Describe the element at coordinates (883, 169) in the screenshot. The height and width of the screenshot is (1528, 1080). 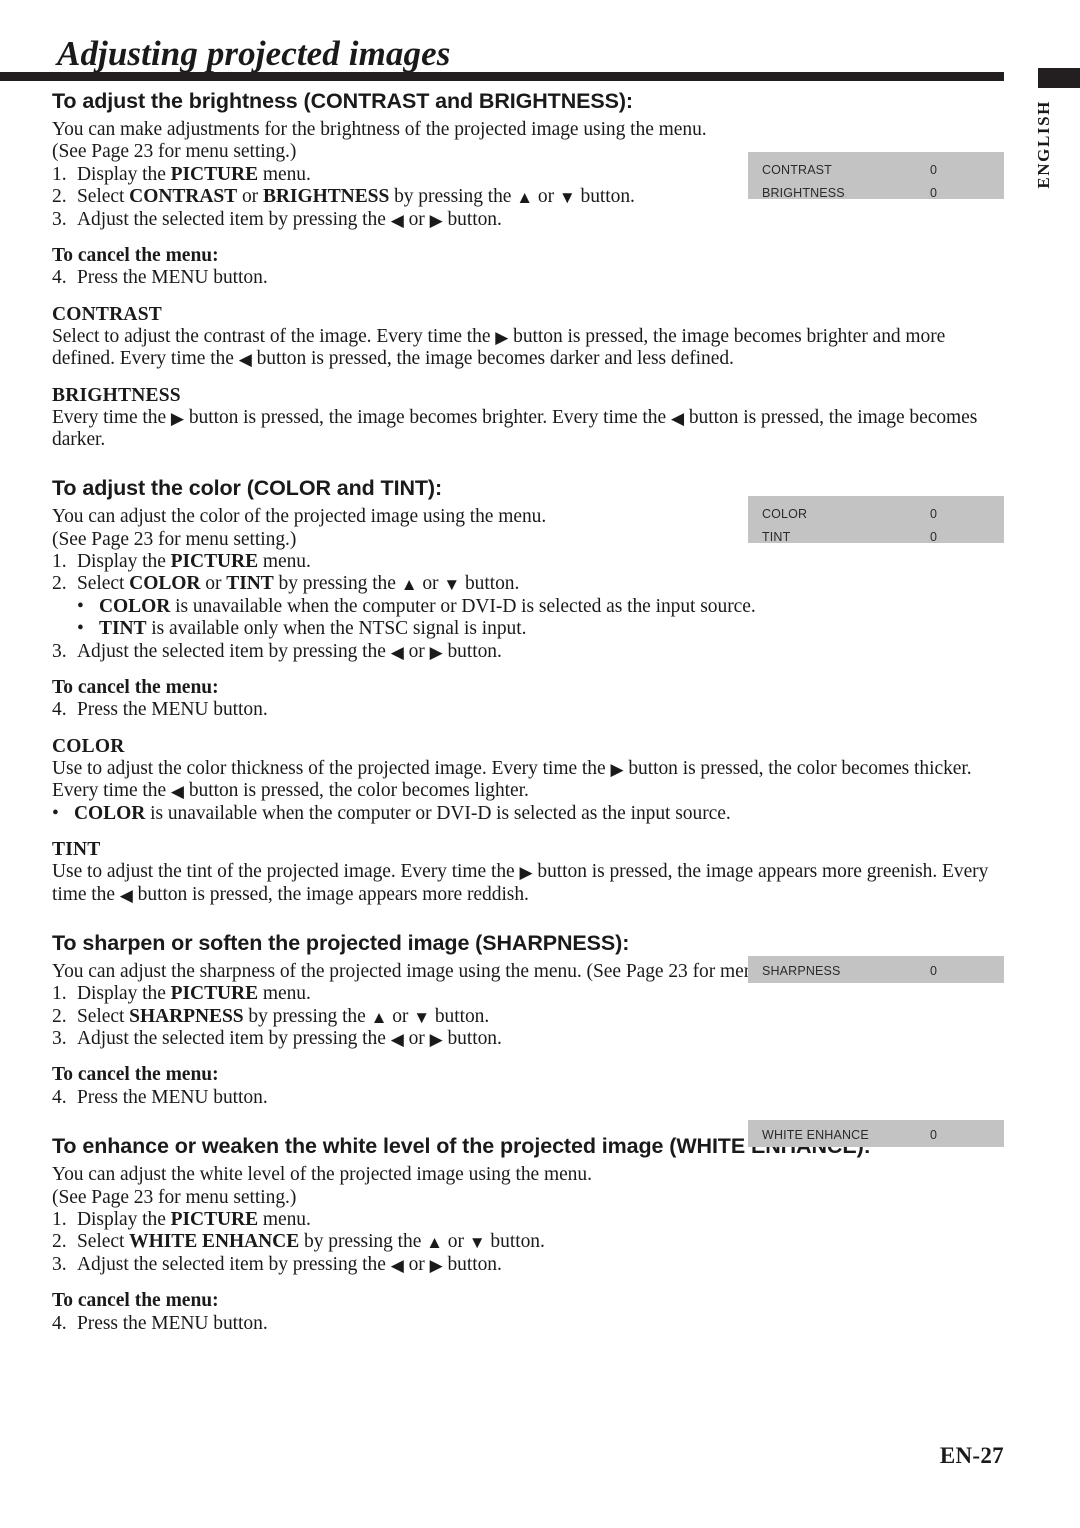
I see `osd-row: CONTRAST 0` at that location.